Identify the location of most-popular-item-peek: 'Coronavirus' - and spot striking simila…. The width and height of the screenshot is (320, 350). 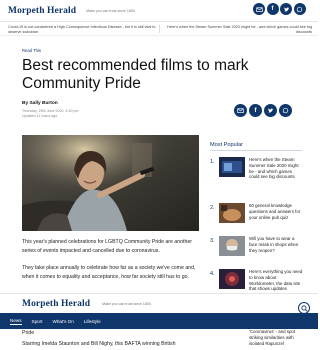
(279, 337).